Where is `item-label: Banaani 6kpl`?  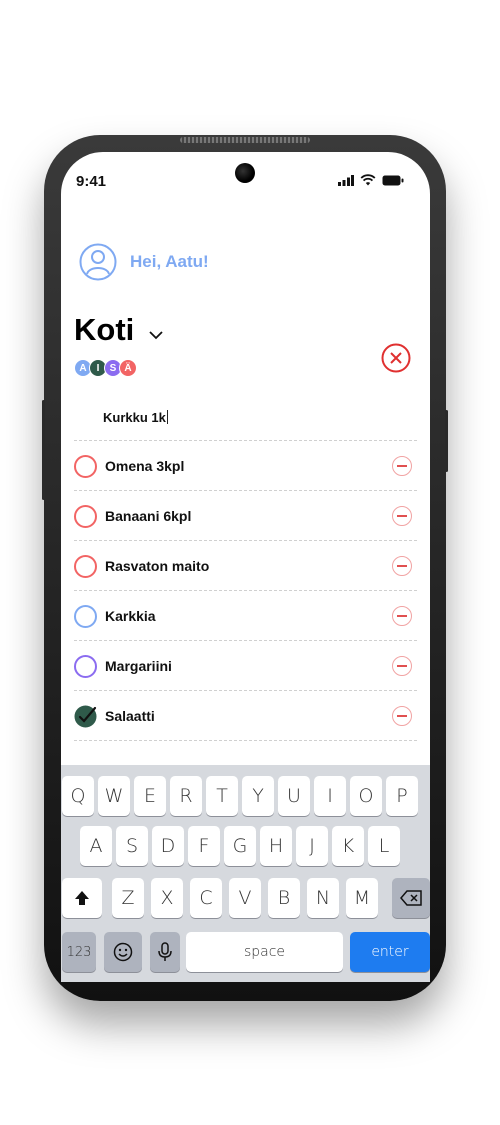
item-label: Banaani 6kpl is located at coordinates (148, 516).